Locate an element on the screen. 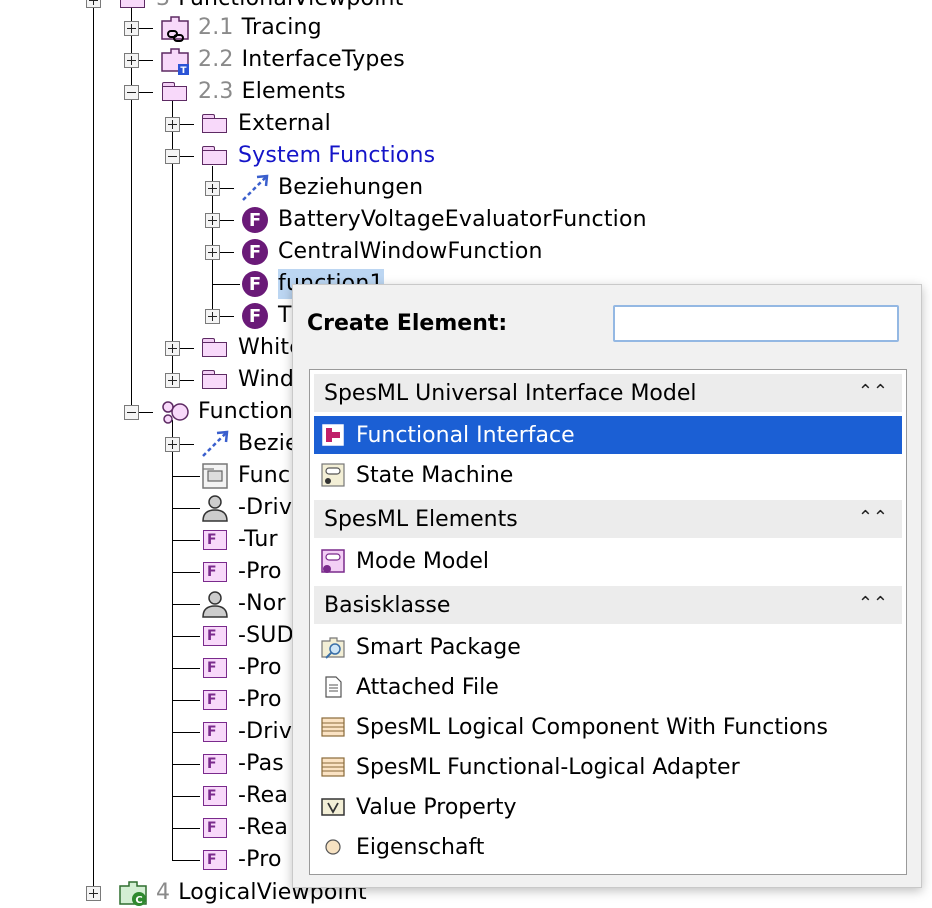 The height and width of the screenshot is (908, 932). tree-node-pro-3: F -Pro is located at coordinates (241, 700).